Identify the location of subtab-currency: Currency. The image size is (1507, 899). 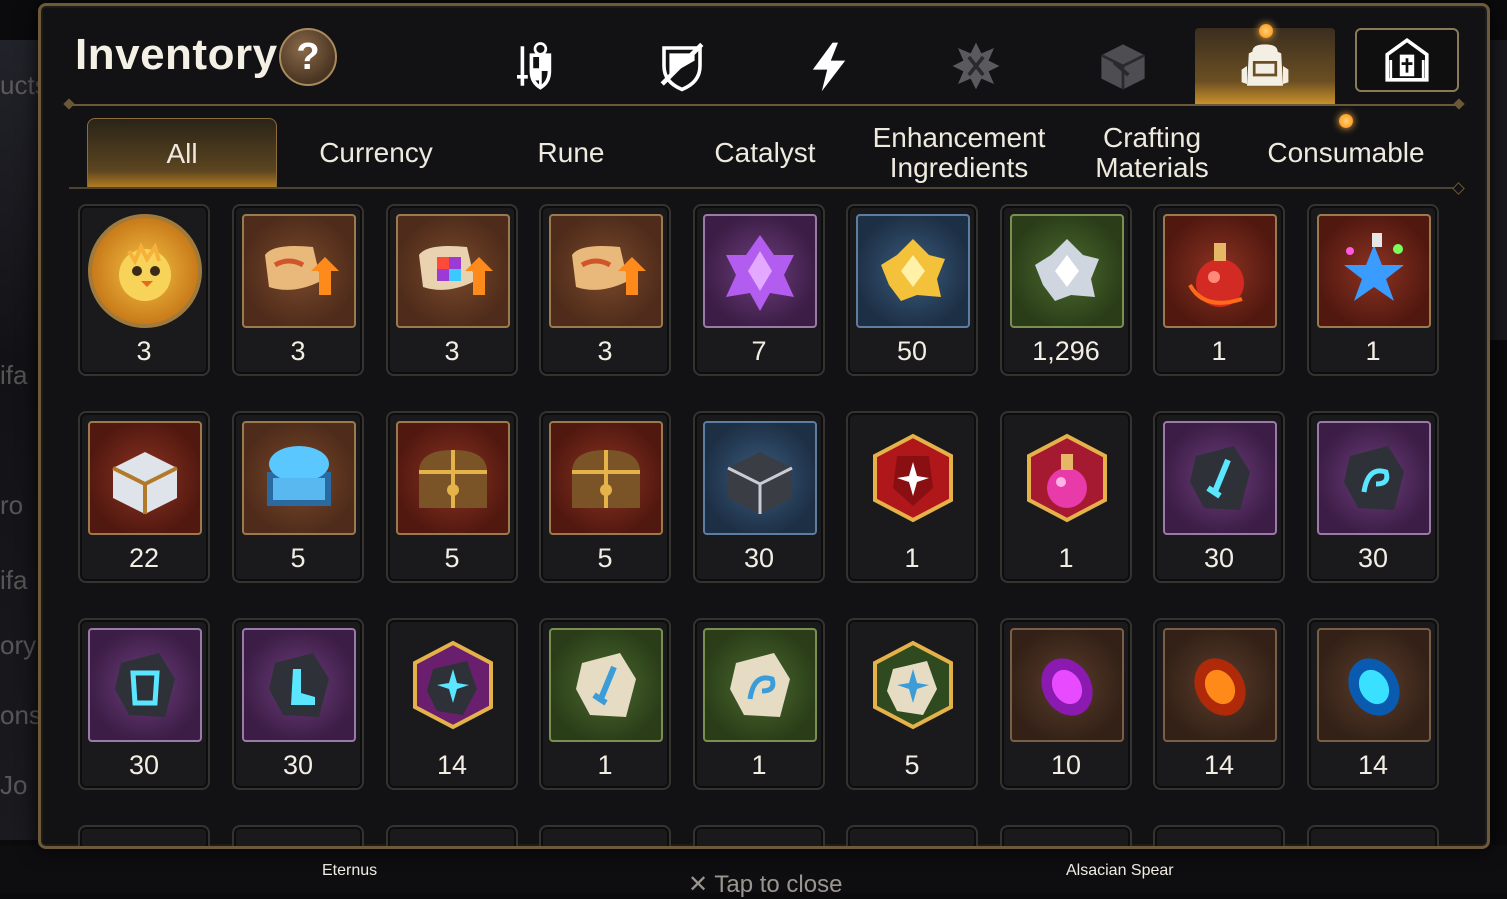
(376, 153).